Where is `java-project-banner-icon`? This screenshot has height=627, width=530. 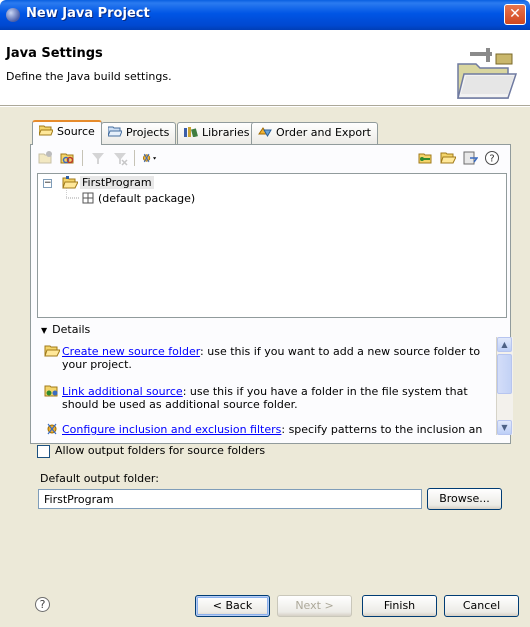
java-project-banner-icon is located at coordinates (487, 73).